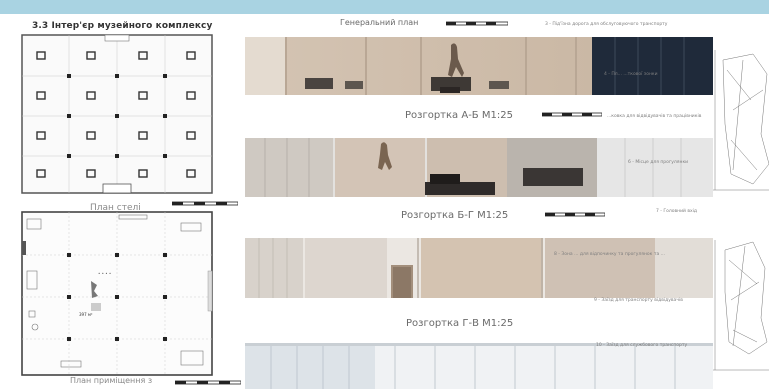  I want to click on floor-plan-caption: План приміщення з, so click(111, 380).